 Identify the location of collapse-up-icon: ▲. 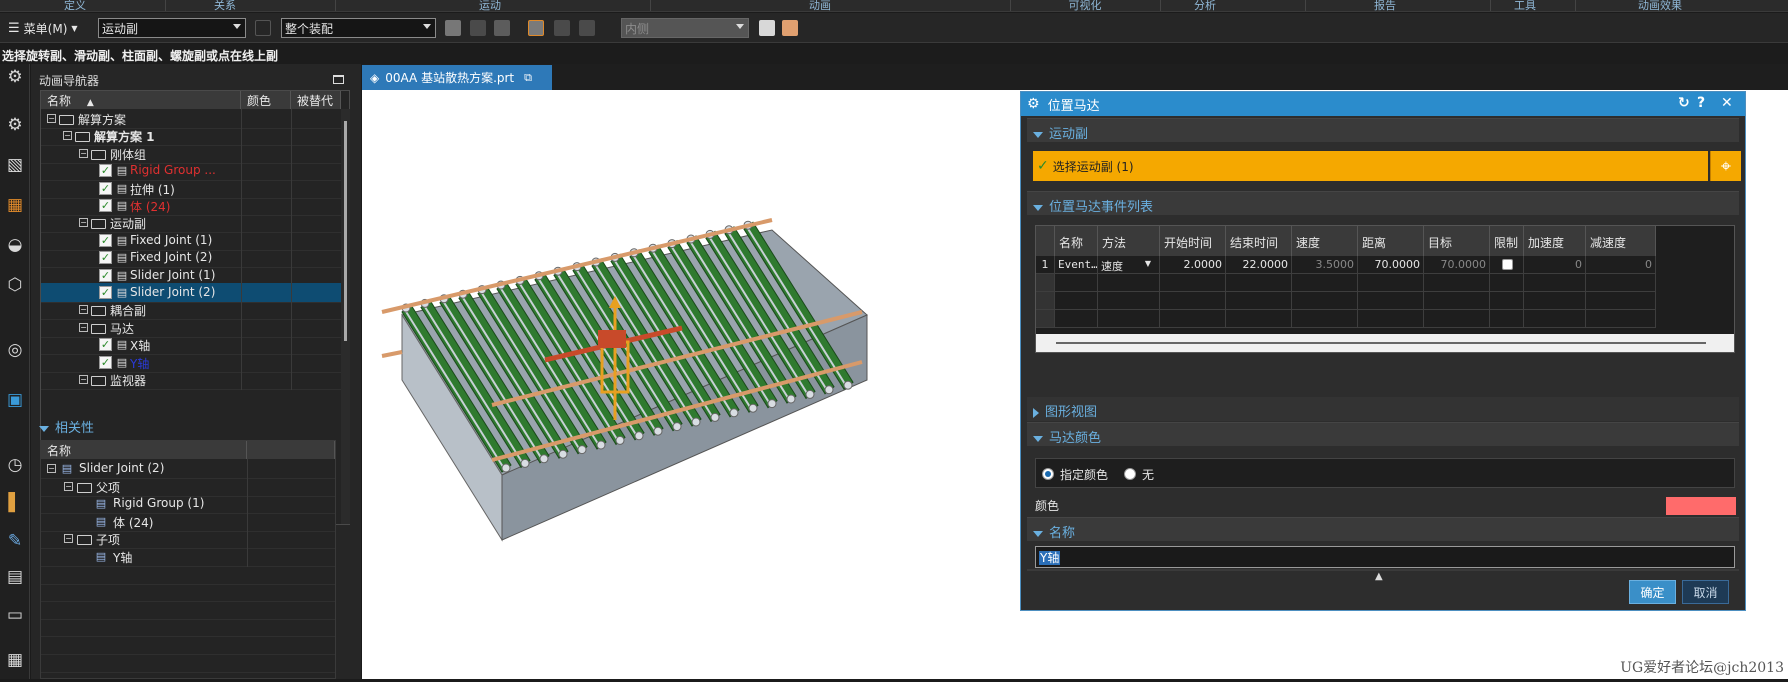
(1379, 576).